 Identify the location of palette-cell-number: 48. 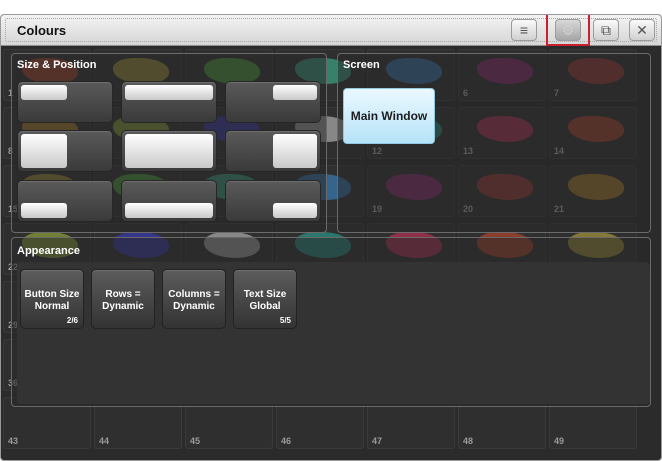
(468, 441).